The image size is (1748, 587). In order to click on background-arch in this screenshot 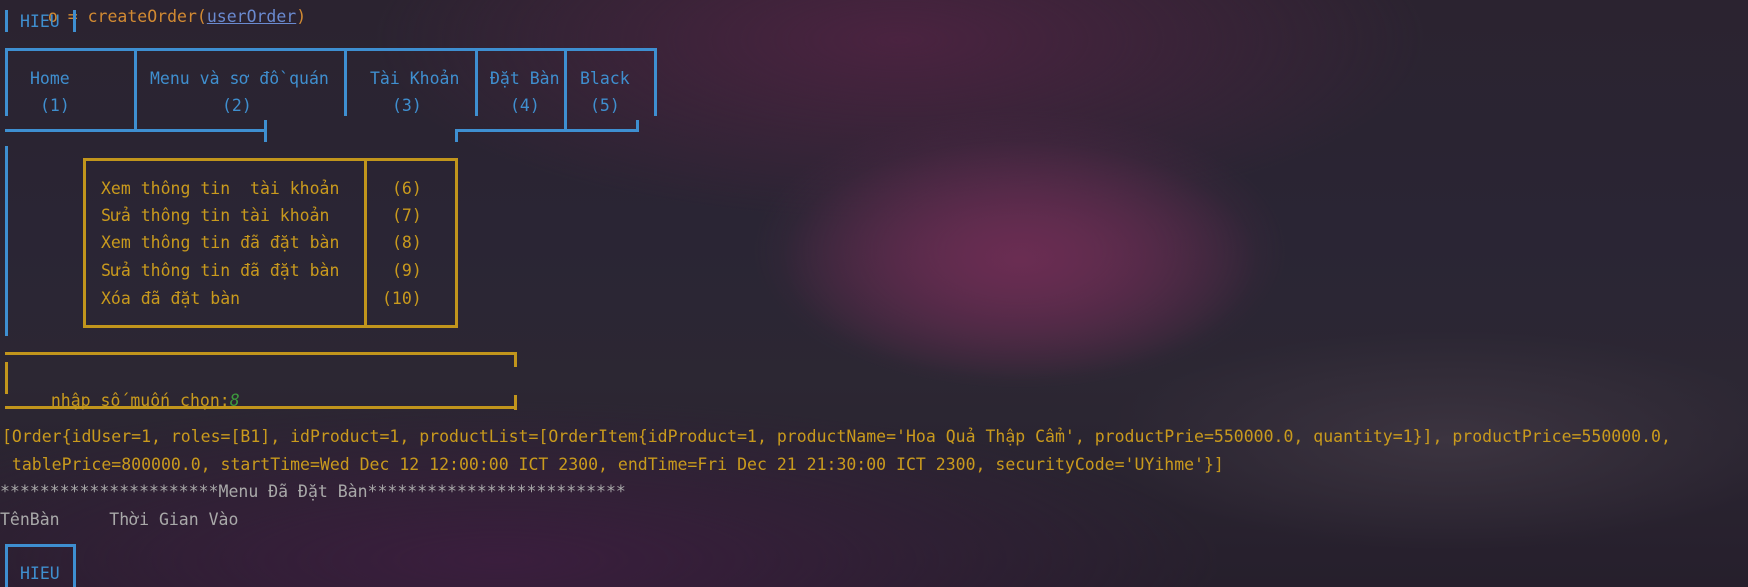, I will do `click(1020, 260)`.